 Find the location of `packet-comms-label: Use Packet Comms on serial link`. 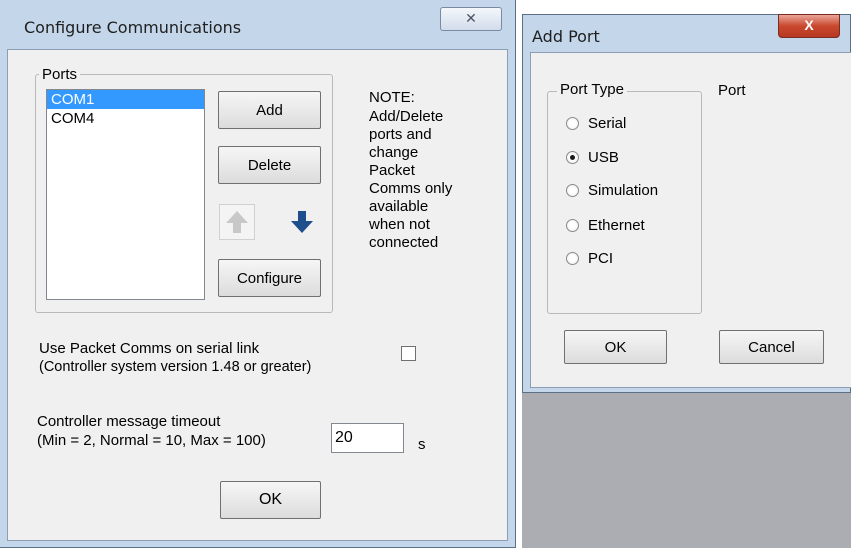

packet-comms-label: Use Packet Comms on serial link is located at coordinates (149, 348).